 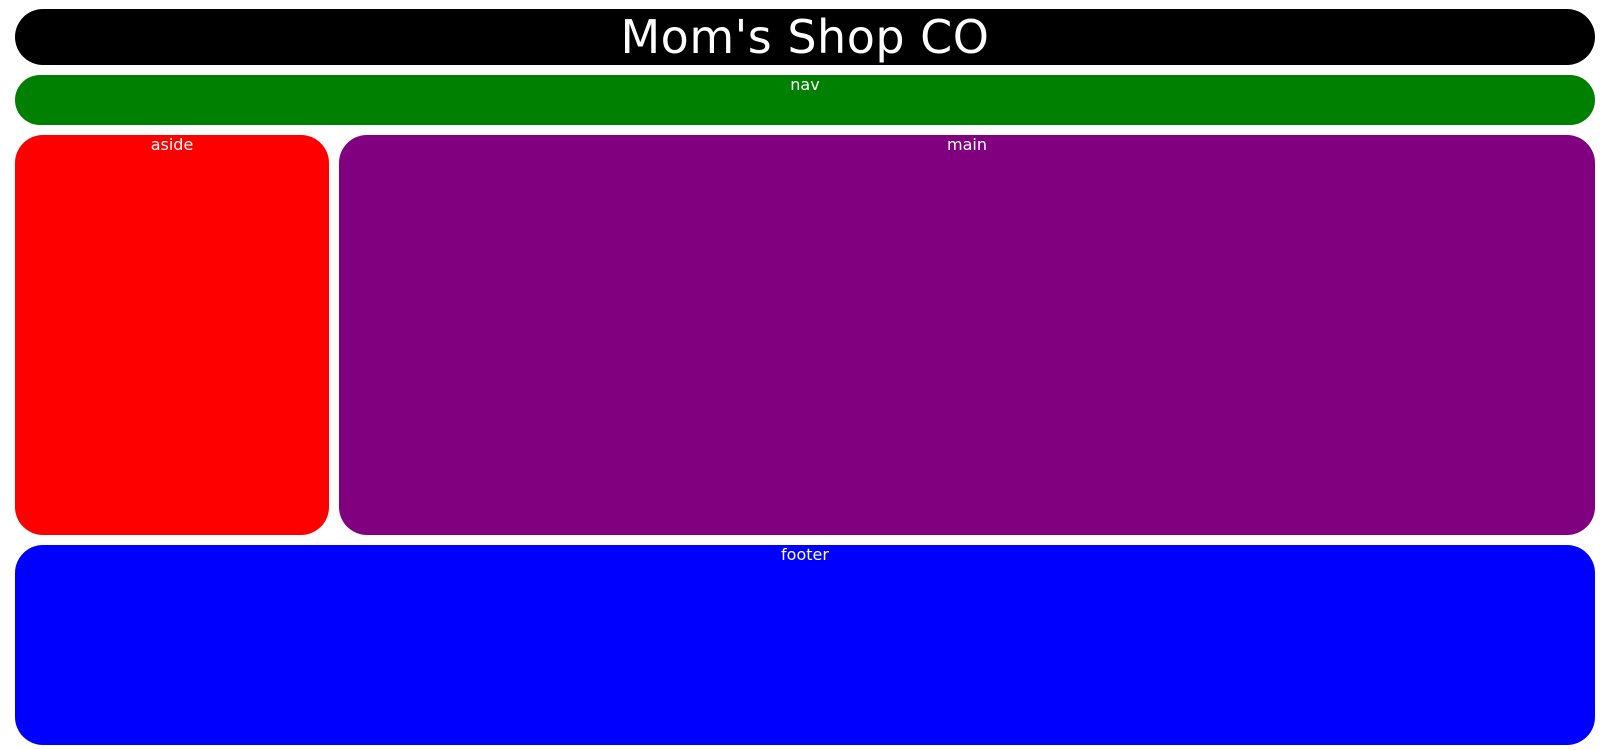 I want to click on site-header: Mom's Shop CO, so click(x=805, y=37).